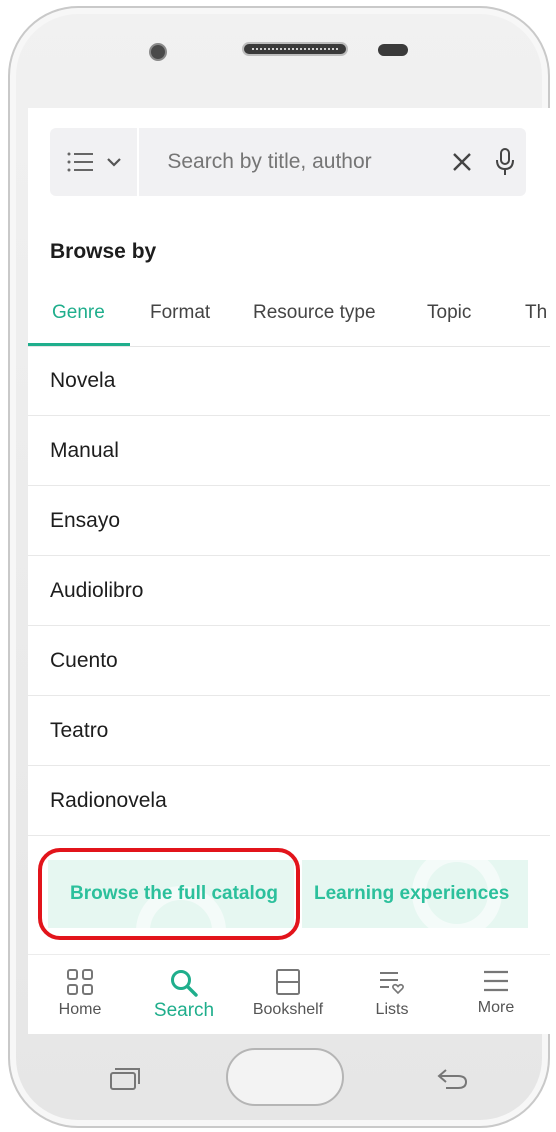 The image size is (556, 1132). What do you see at coordinates (184, 983) in the screenshot?
I see `search-icon` at bounding box center [184, 983].